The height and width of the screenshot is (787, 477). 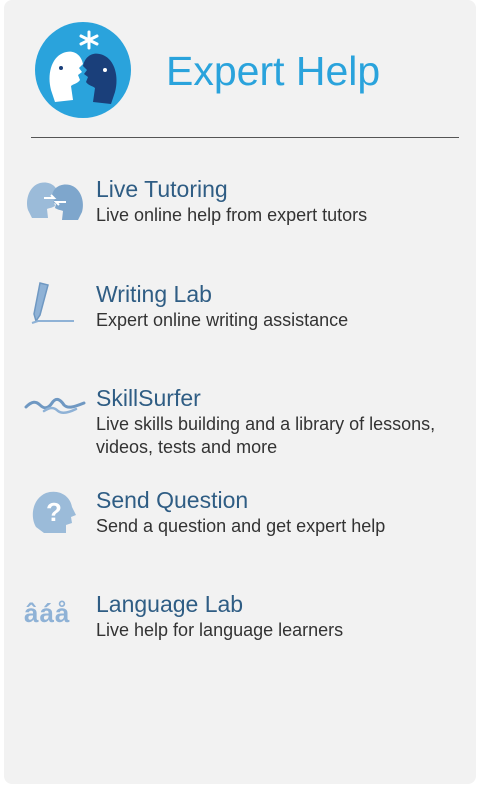 I want to click on item-description: Live online help from expert tutors, so click(x=232, y=215).